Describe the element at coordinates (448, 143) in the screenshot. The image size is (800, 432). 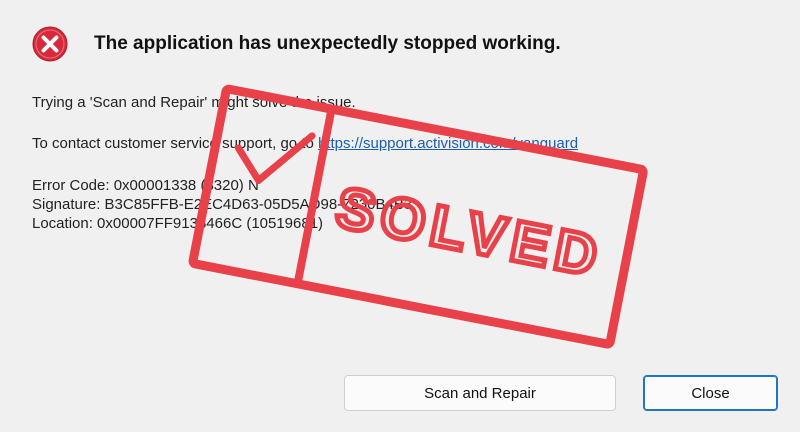
I see `support-link: https://support.activision.com/vanguard` at that location.